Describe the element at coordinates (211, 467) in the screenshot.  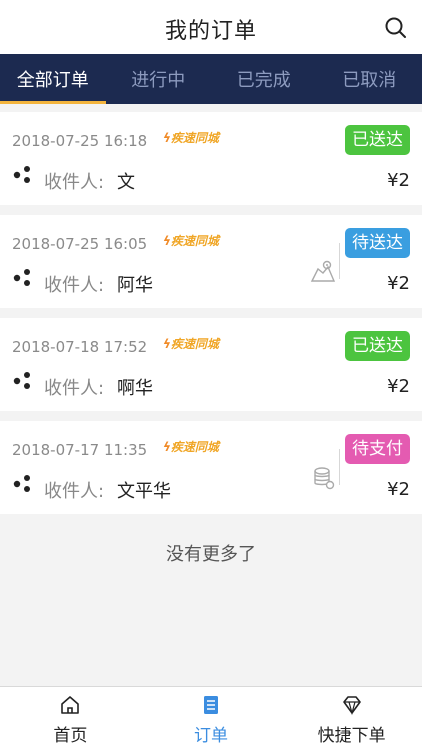
I see `order-card: 2018-07-17 11:35 ϟ疾速同城 收件人: 文平华 待支付 ¥2` at that location.